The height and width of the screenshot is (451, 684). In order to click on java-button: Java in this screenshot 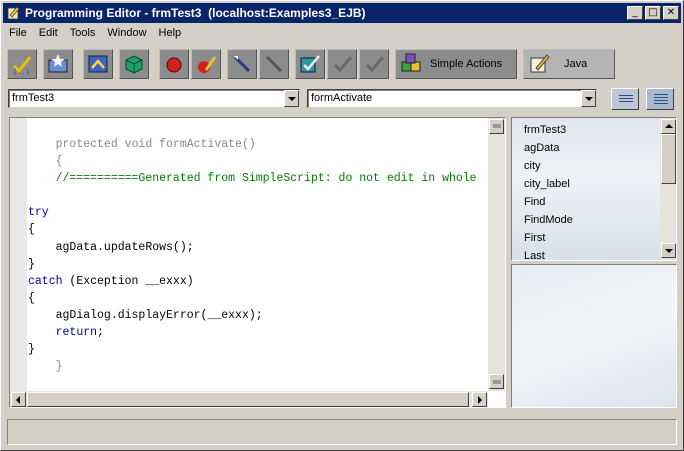, I will do `click(569, 64)`.